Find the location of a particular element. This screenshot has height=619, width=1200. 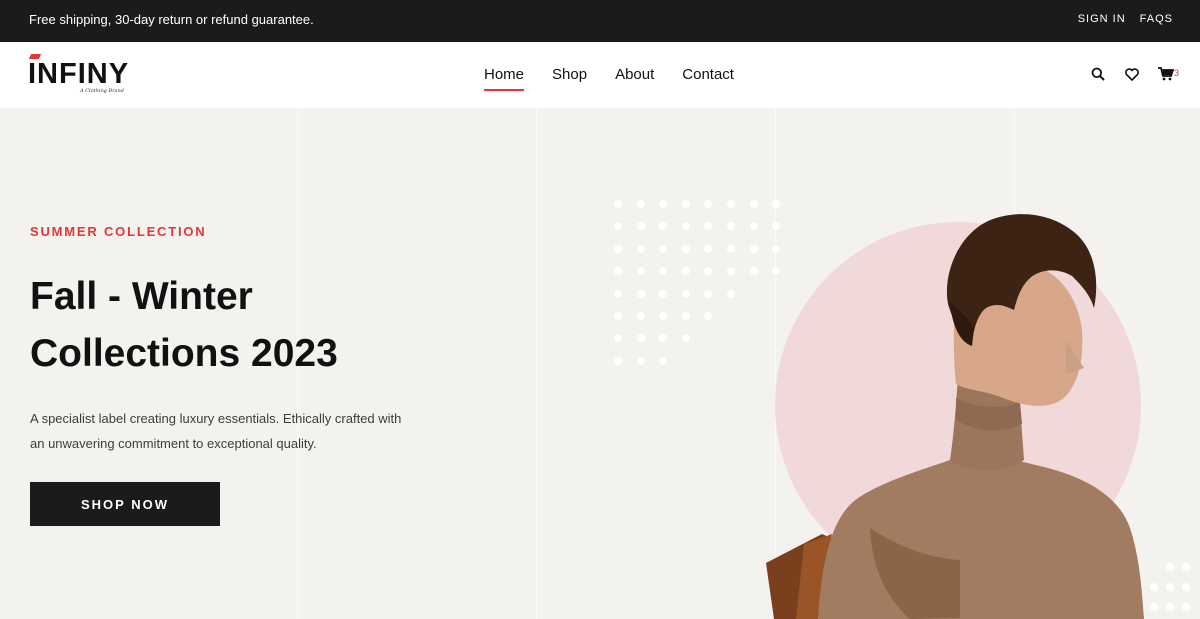

logo-wordmark: INFINY is located at coordinates (79, 74).